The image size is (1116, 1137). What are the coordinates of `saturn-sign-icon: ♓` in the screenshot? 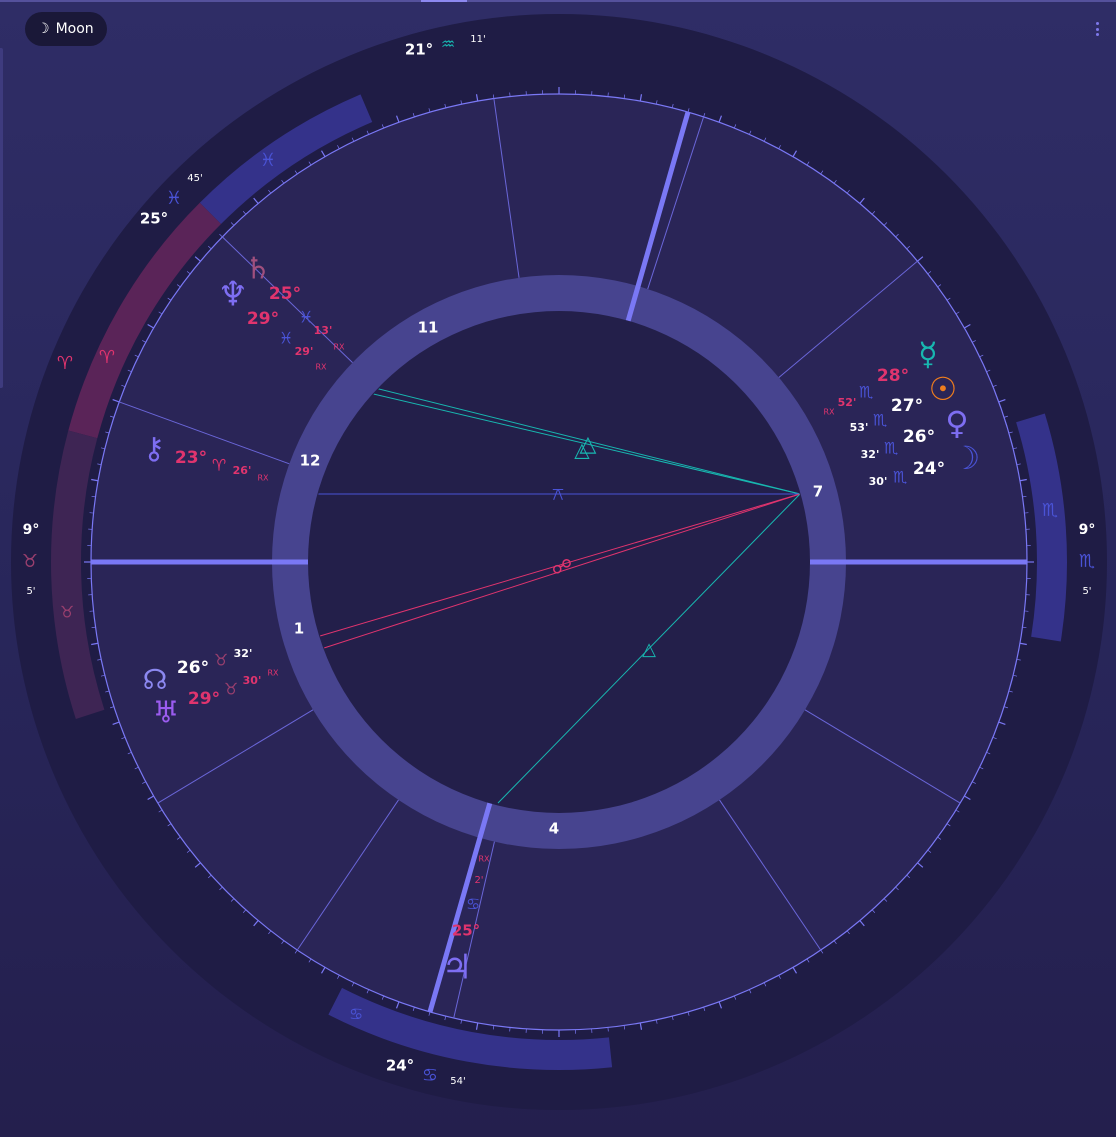 It's located at (306, 317).